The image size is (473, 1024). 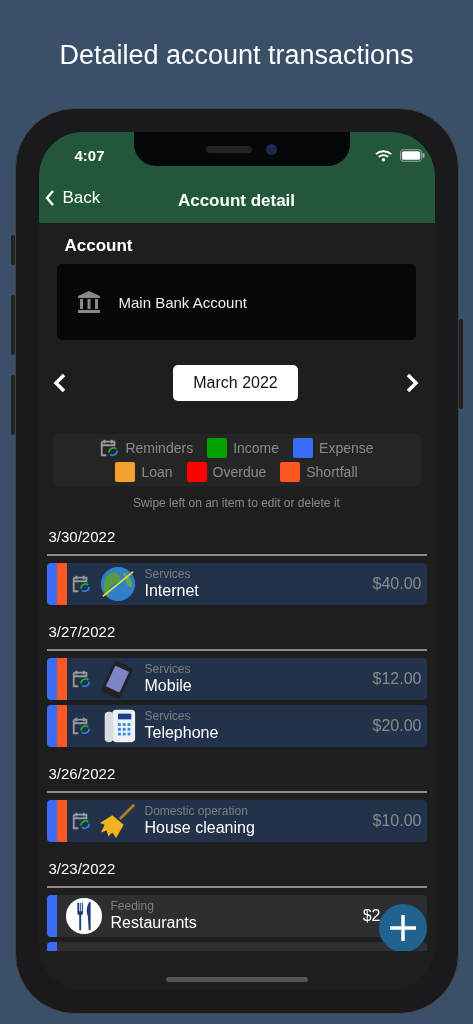 I want to click on status-time: 4:07, so click(x=89, y=155).